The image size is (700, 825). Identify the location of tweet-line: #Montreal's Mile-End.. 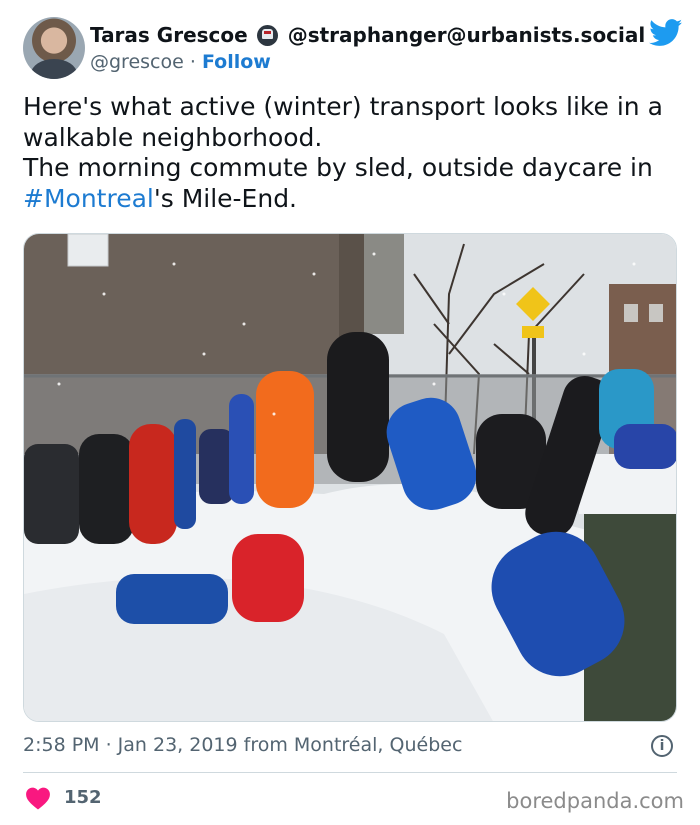
(353, 199).